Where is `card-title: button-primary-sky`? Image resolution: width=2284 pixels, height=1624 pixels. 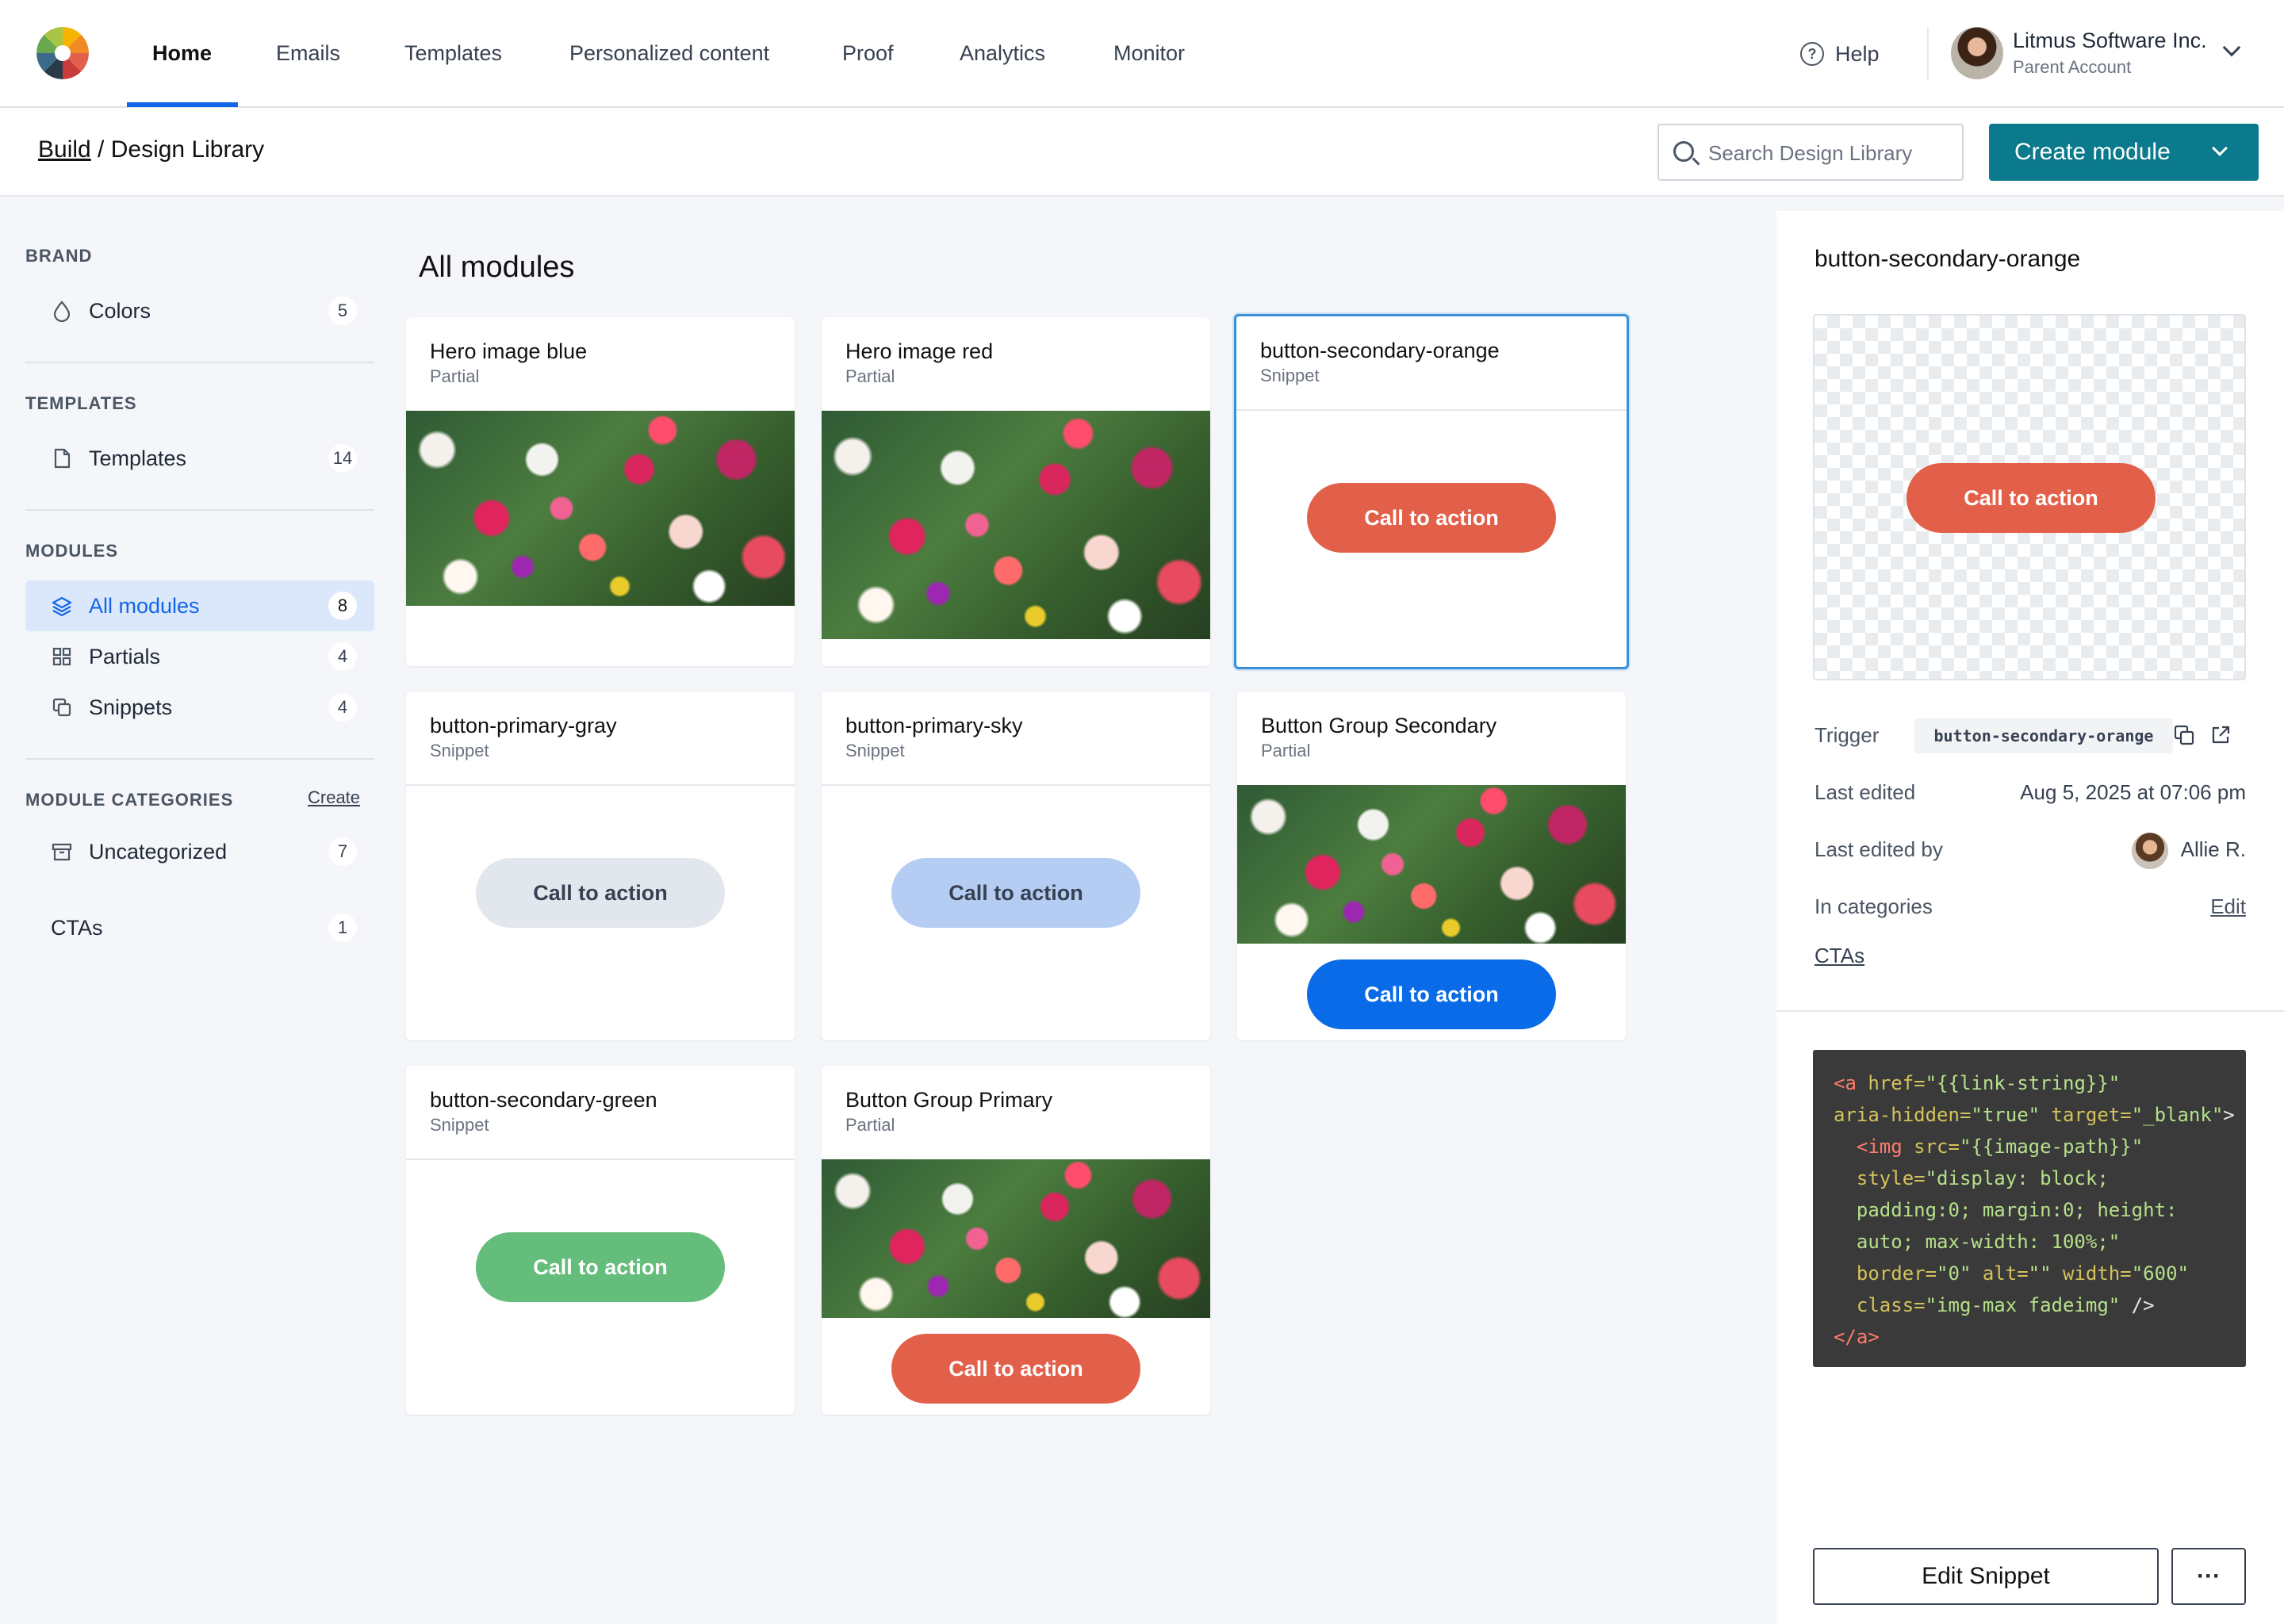 card-title: button-primary-sky is located at coordinates (934, 725).